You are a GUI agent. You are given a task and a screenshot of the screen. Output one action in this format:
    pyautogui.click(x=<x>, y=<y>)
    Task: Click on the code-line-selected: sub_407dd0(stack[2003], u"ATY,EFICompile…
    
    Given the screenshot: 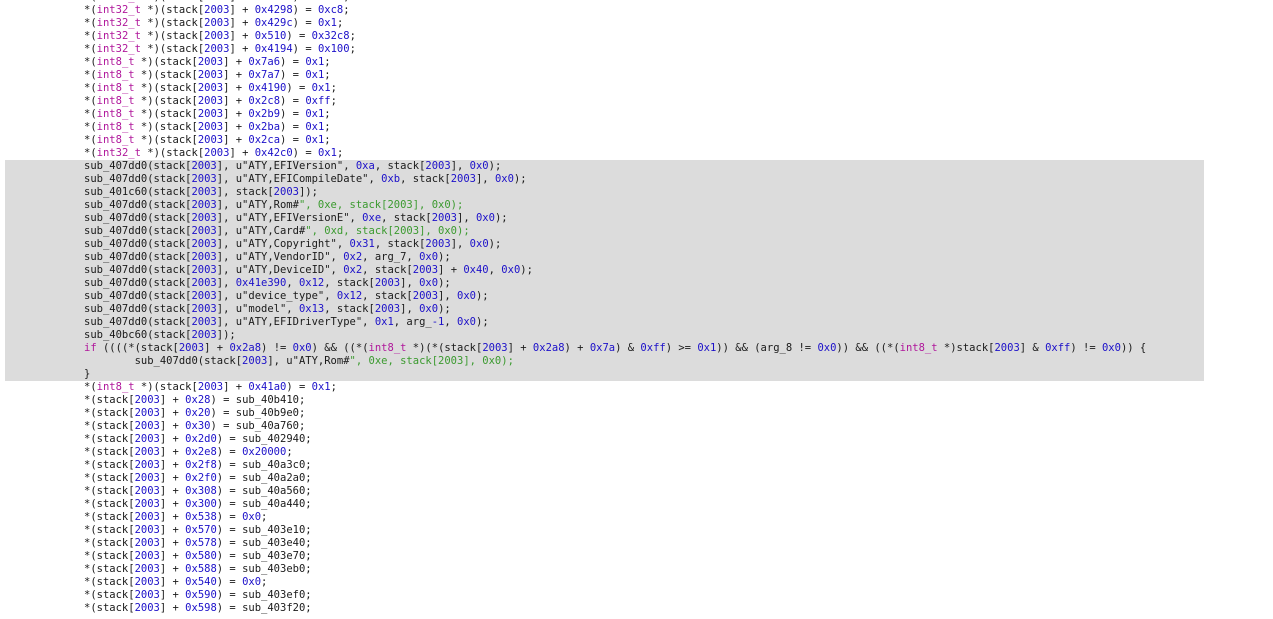 What is the action you would take?
    pyautogui.click(x=604, y=179)
    